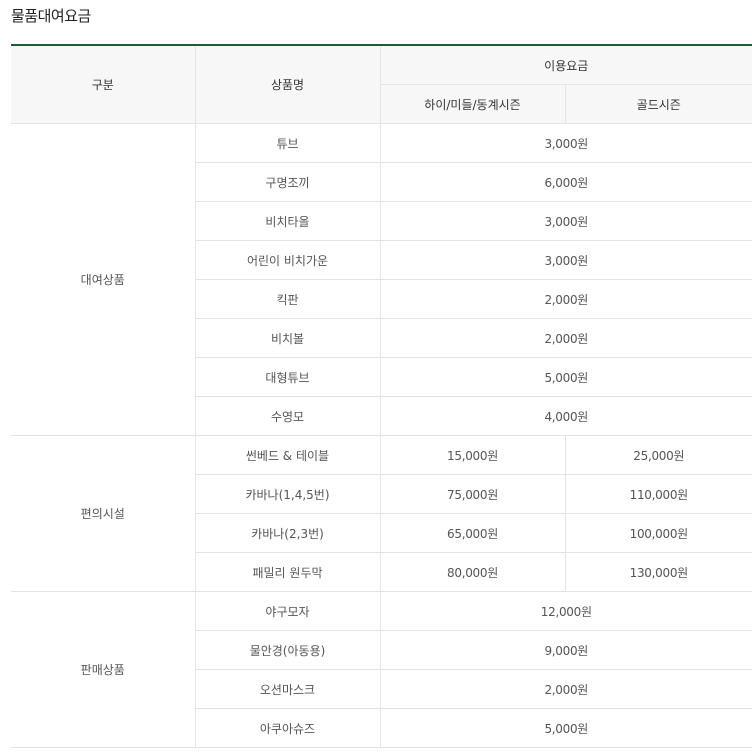 The height and width of the screenshot is (754, 752). What do you see at coordinates (287, 728) in the screenshot?
I see `product-name: 아쿠아슈즈` at bounding box center [287, 728].